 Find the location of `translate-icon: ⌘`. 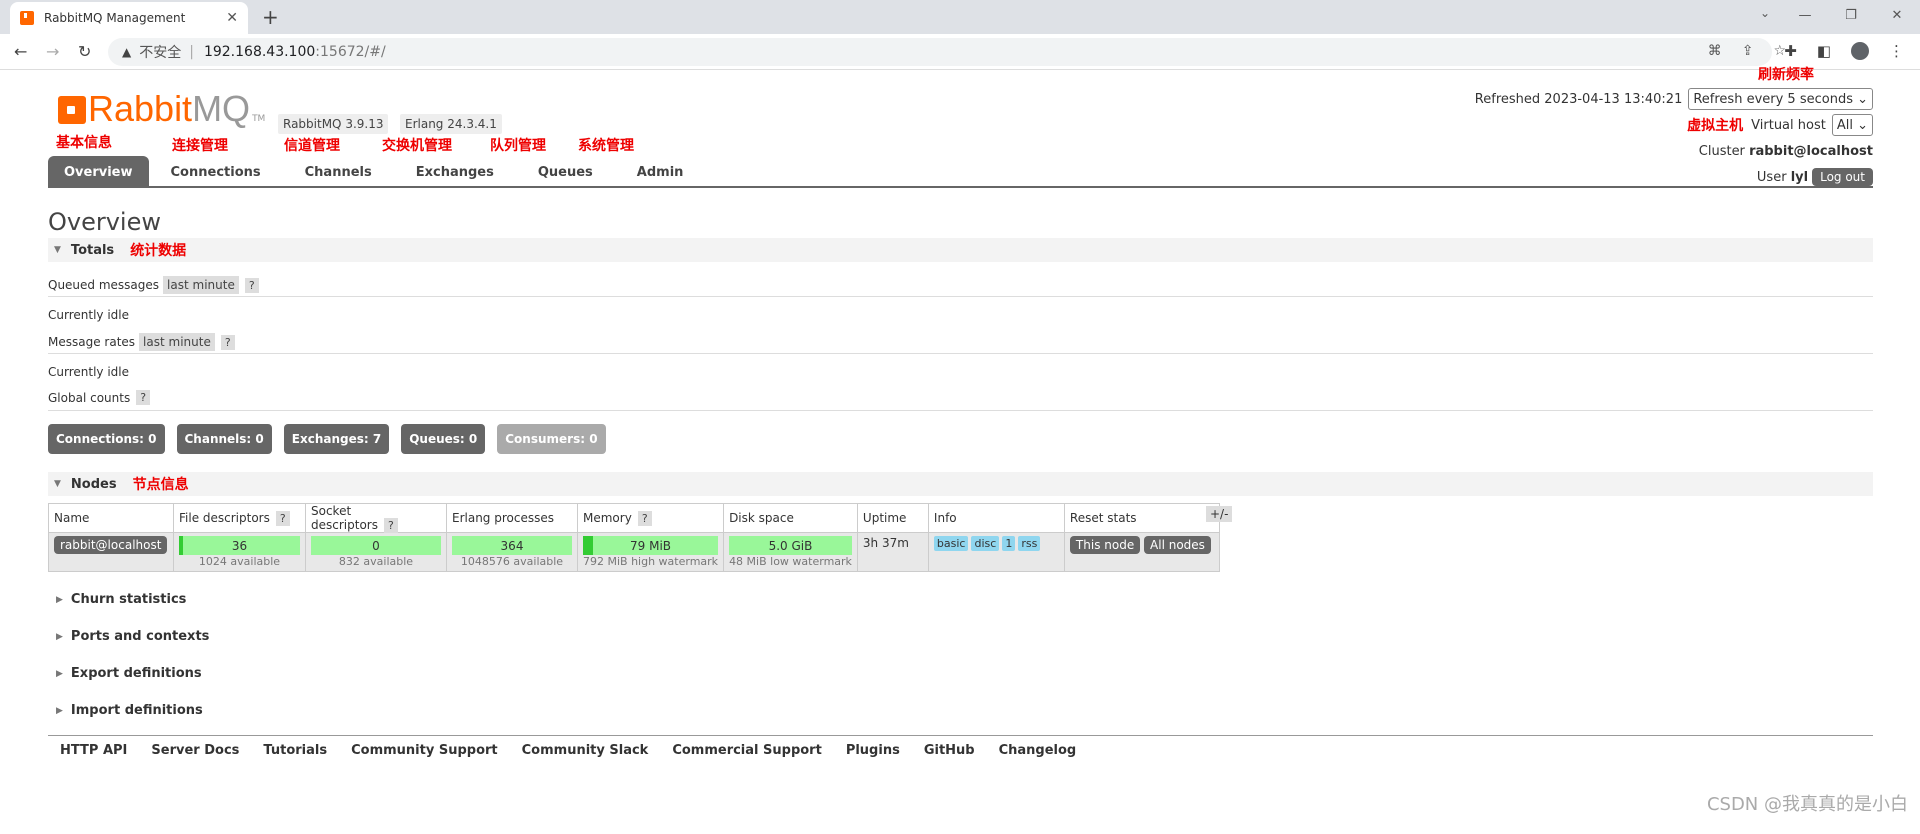

translate-icon: ⌘ is located at coordinates (1715, 51).